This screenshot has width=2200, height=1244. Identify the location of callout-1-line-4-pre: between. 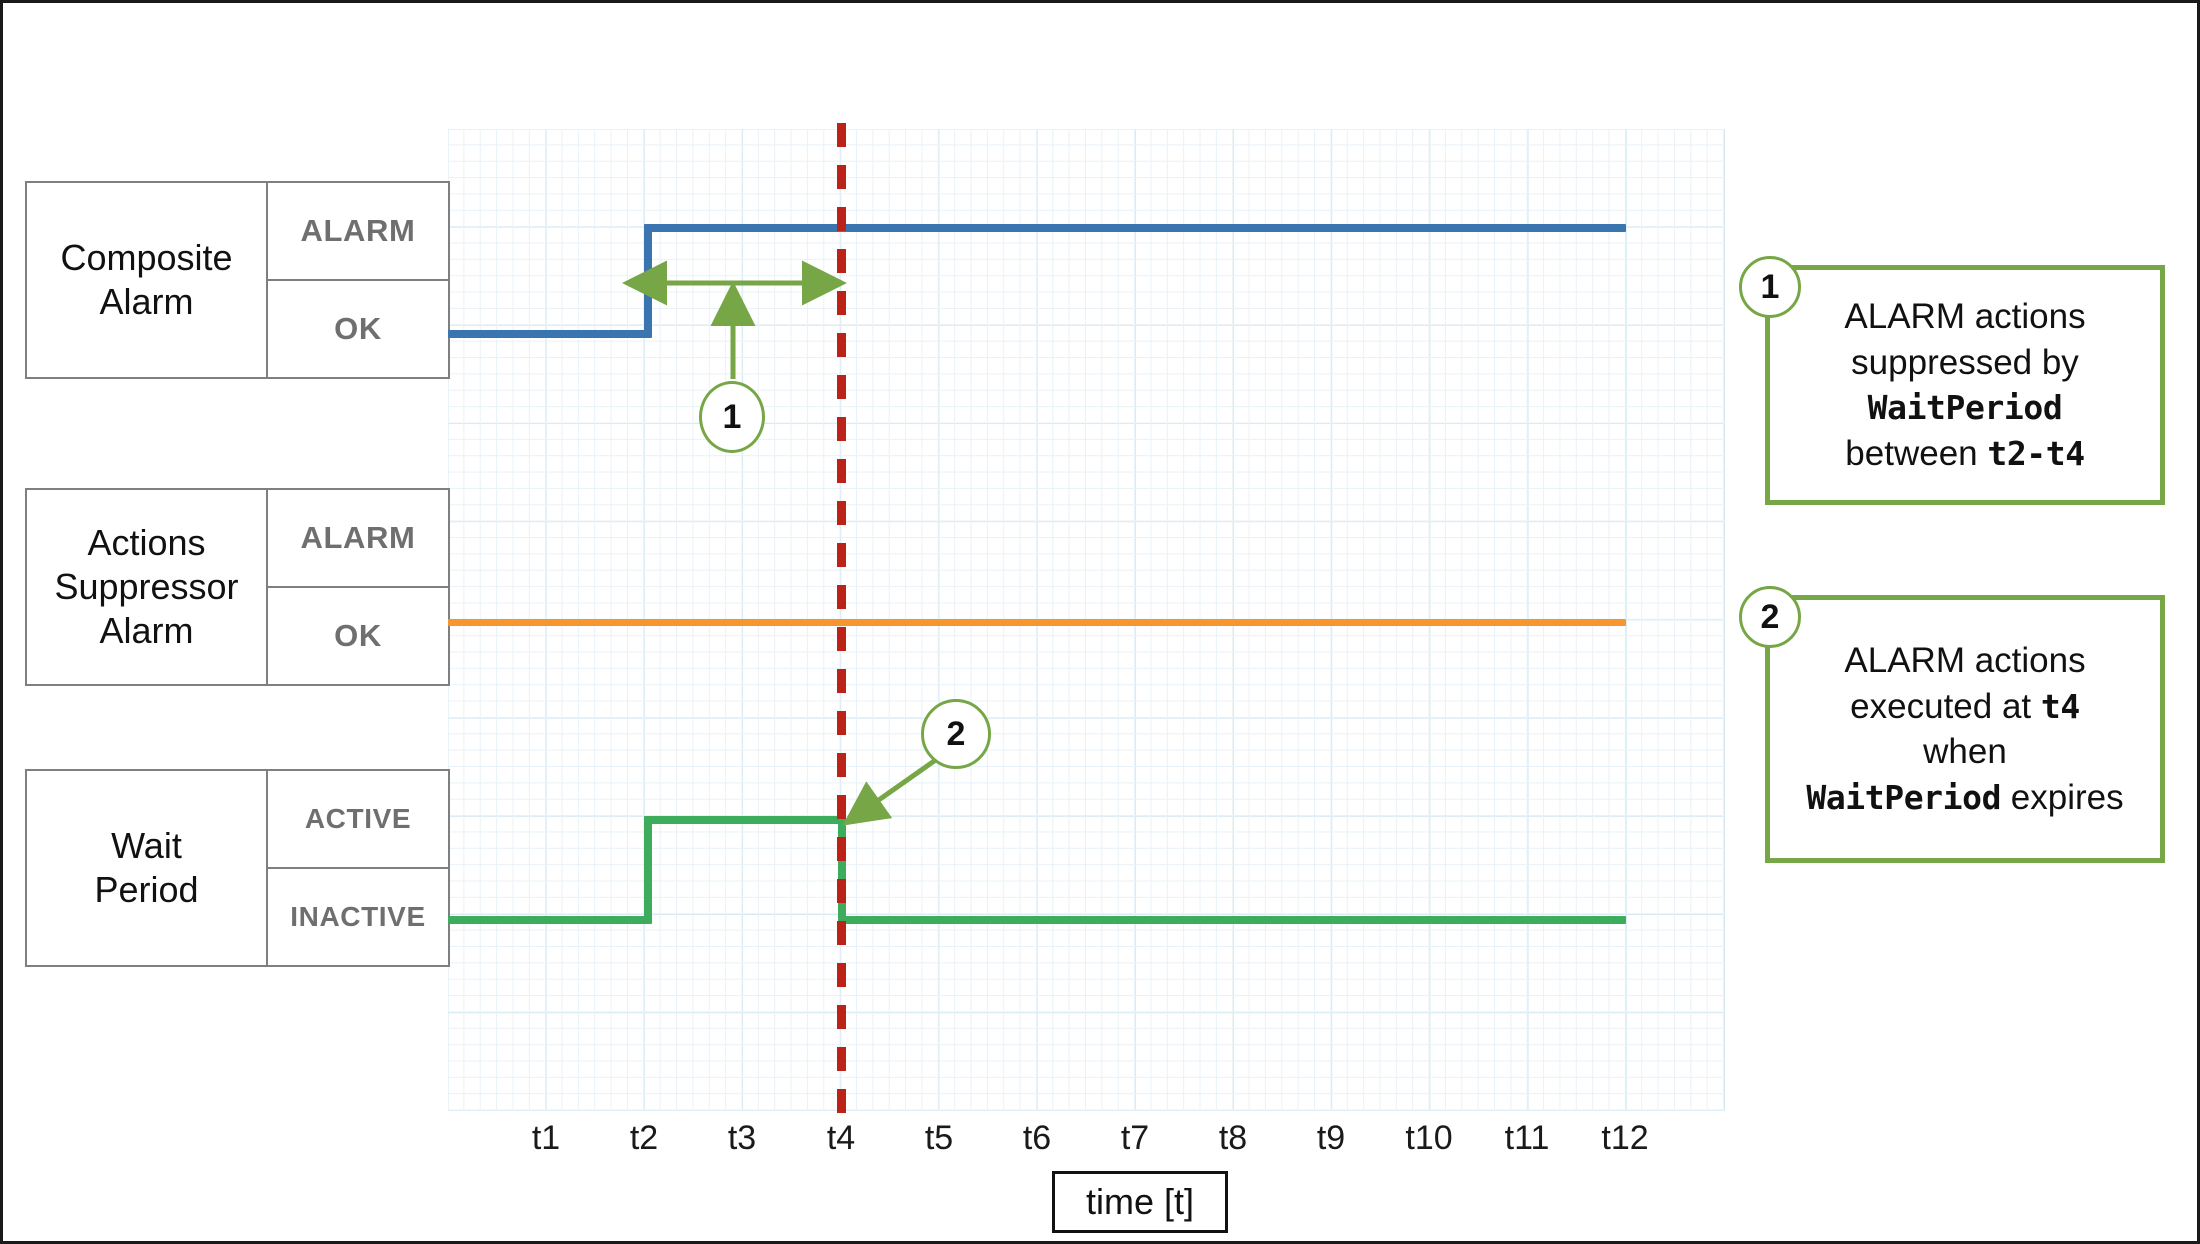
(1916, 453).